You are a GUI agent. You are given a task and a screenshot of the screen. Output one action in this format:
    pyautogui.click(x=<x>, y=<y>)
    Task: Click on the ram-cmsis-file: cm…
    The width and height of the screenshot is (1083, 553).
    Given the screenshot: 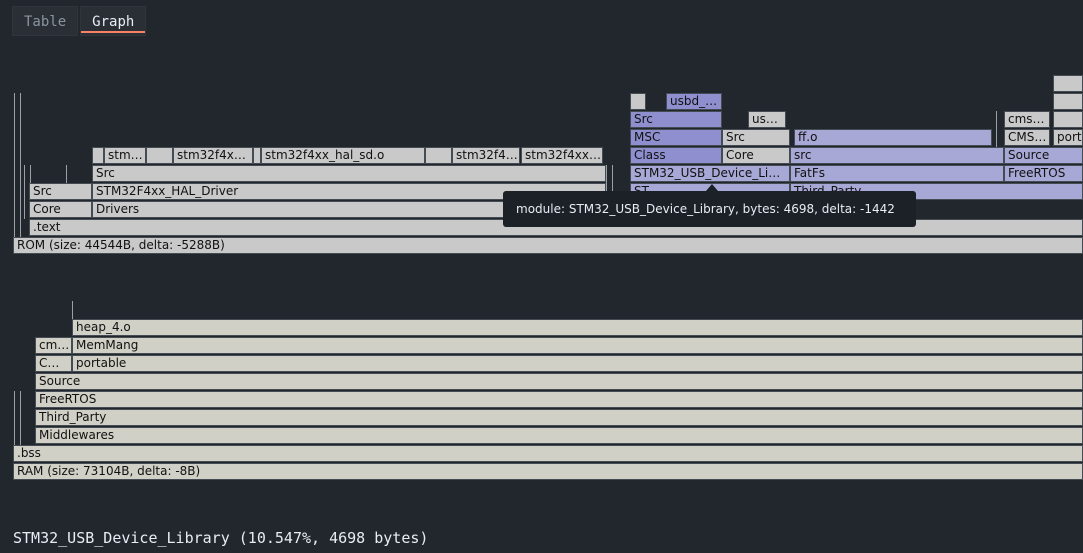 What is the action you would take?
    pyautogui.click(x=53, y=345)
    